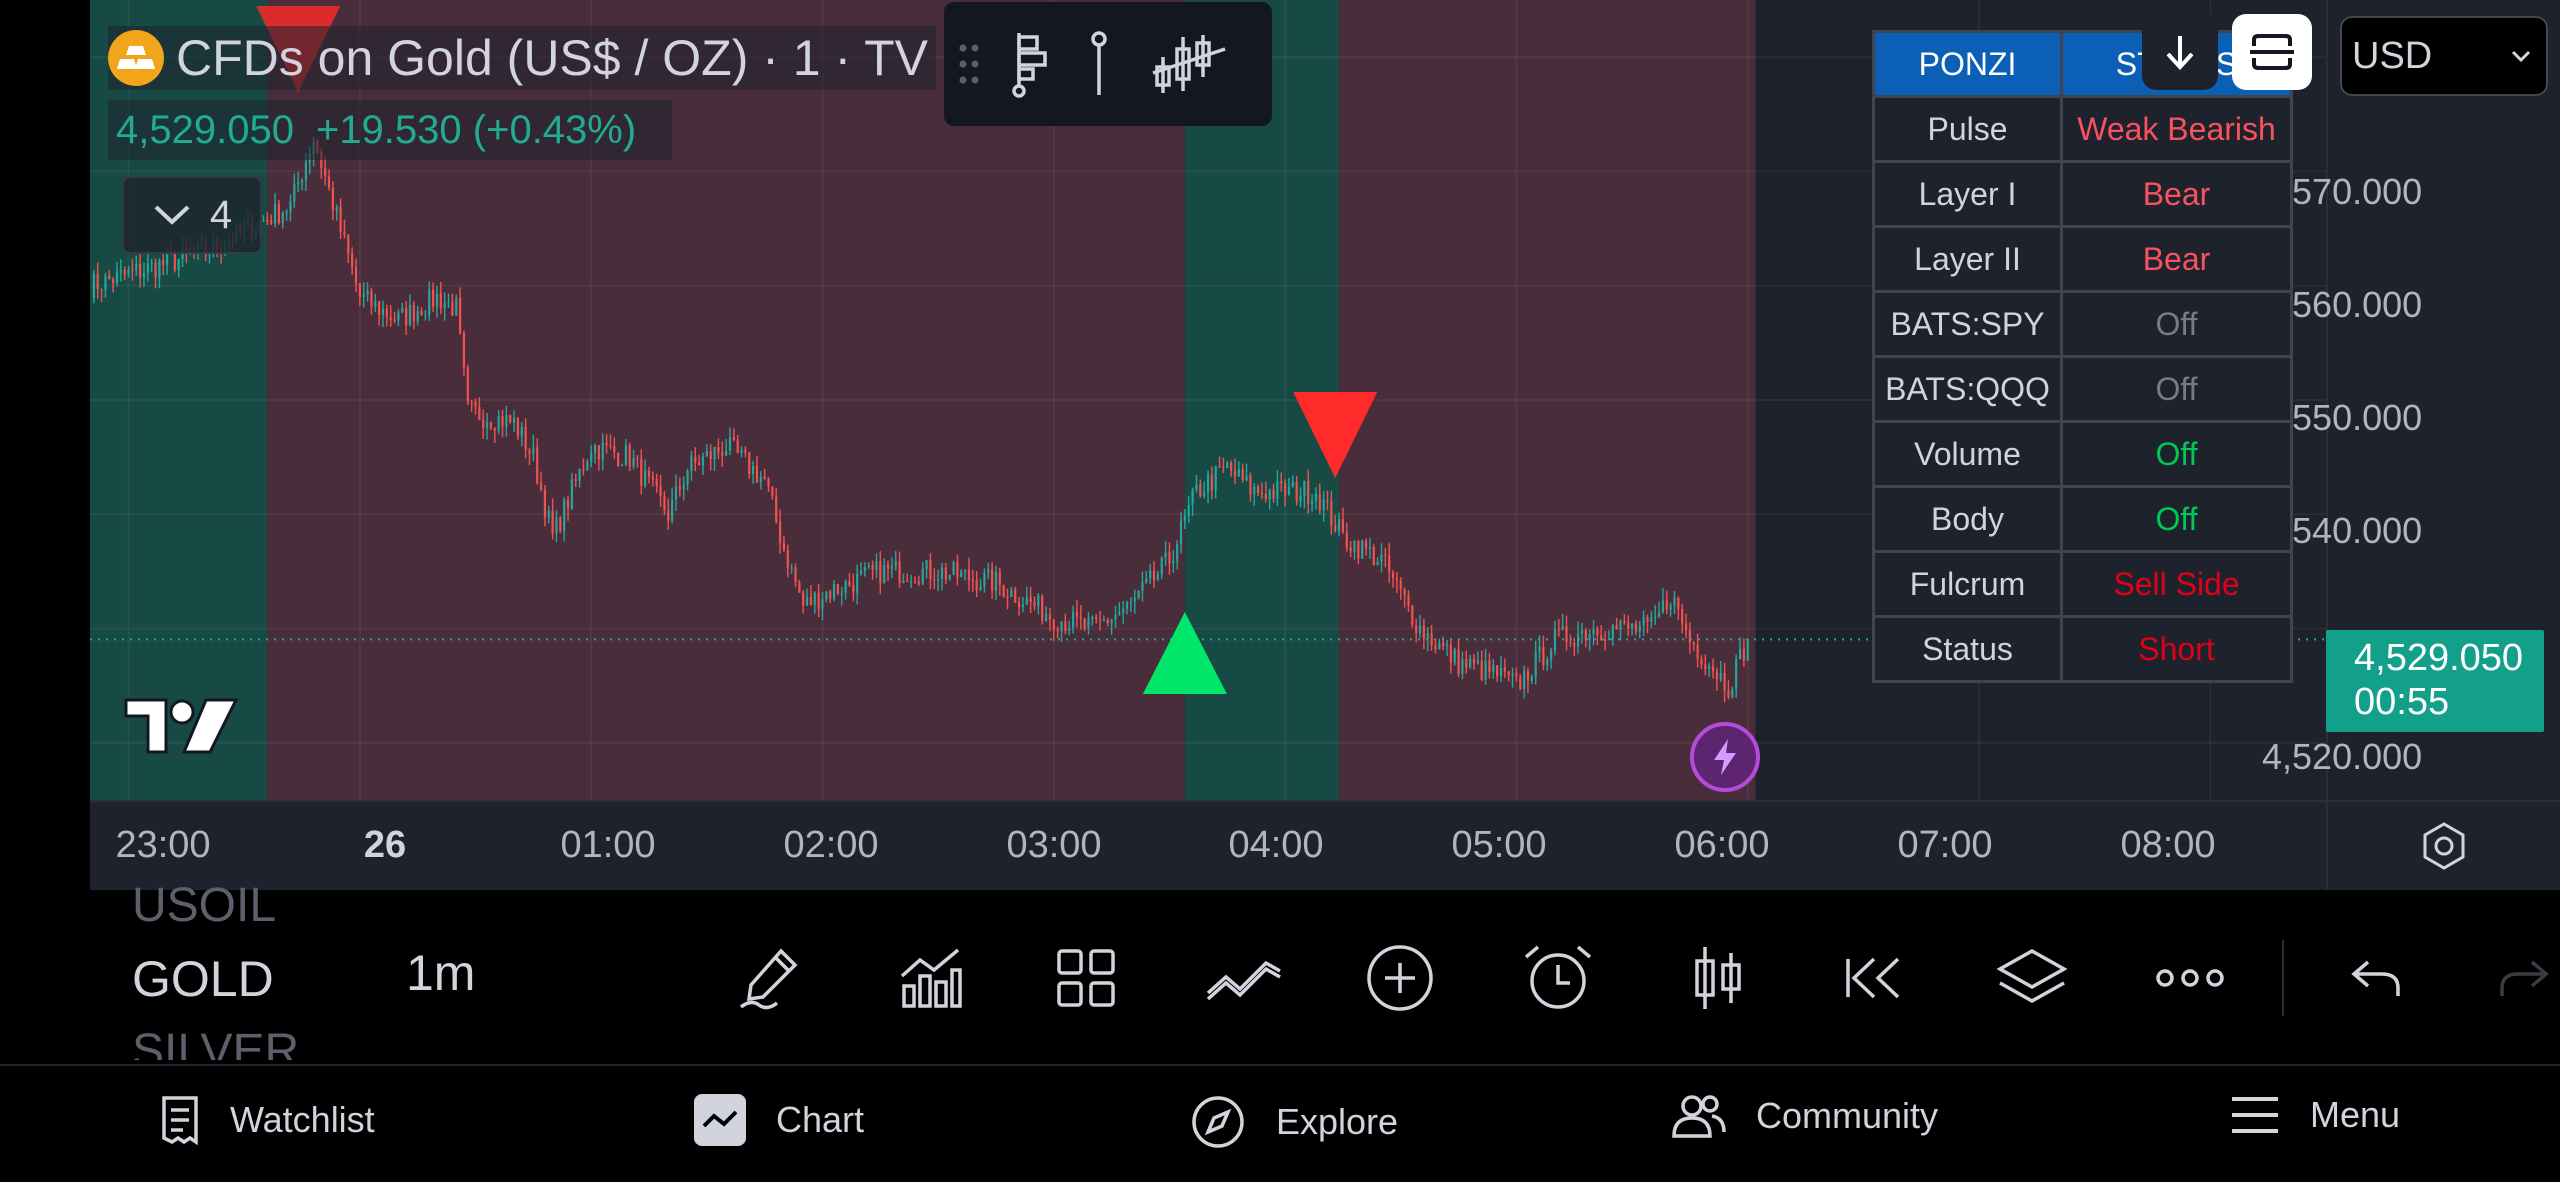 This screenshot has width=2560, height=1182. I want to click on chart-settings-corner, so click(2443, 845).